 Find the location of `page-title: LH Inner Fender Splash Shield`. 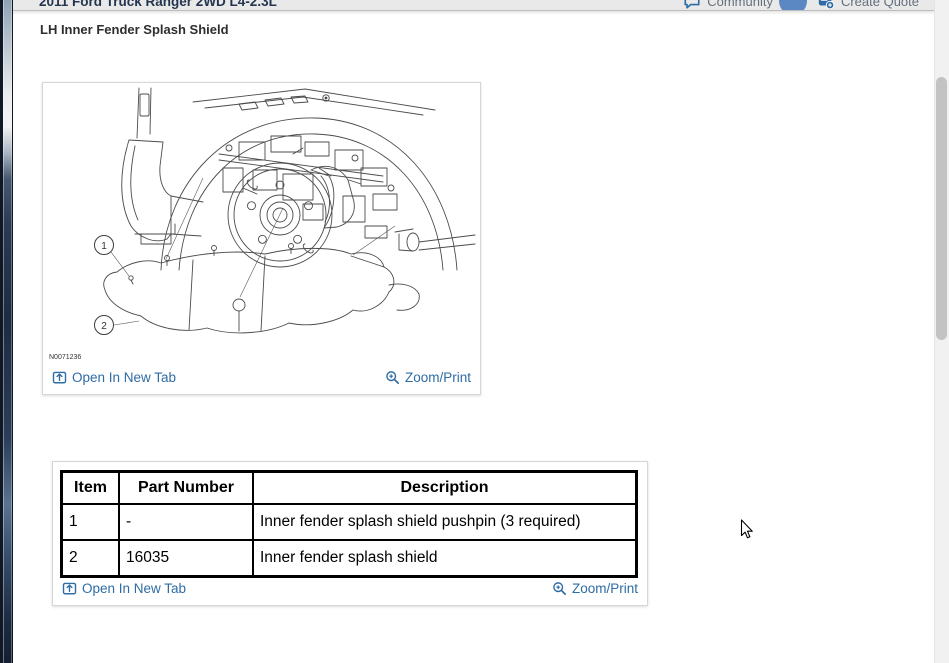

page-title: LH Inner Fender Splash Shield is located at coordinates (134, 29).